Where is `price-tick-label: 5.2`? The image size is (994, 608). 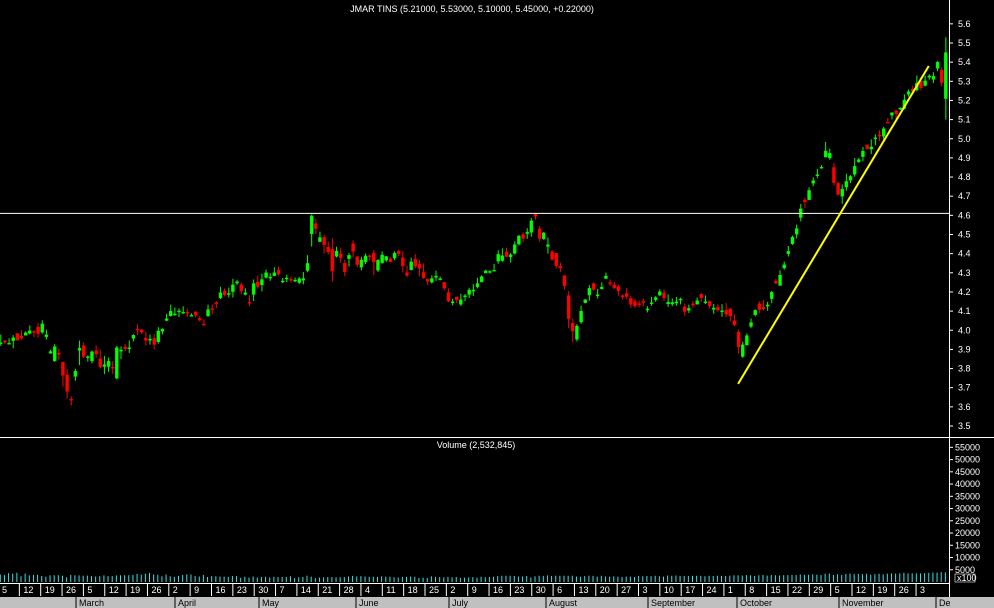 price-tick-label: 5.2 is located at coordinates (964, 100).